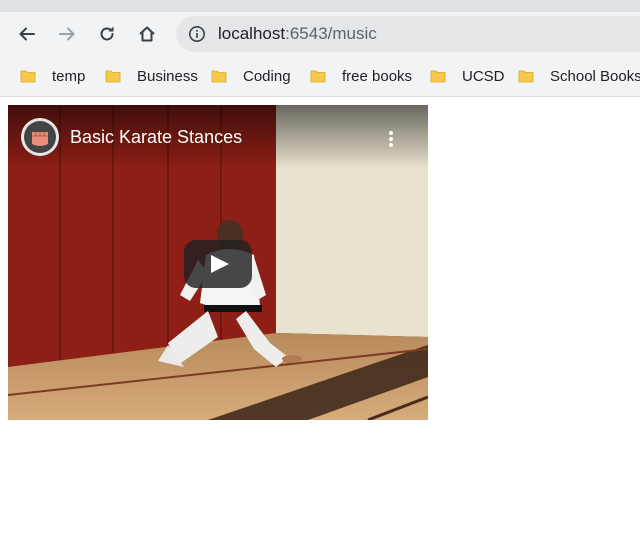  I want to click on browser-toolbar: localhost:6543/music, so click(320, 34).